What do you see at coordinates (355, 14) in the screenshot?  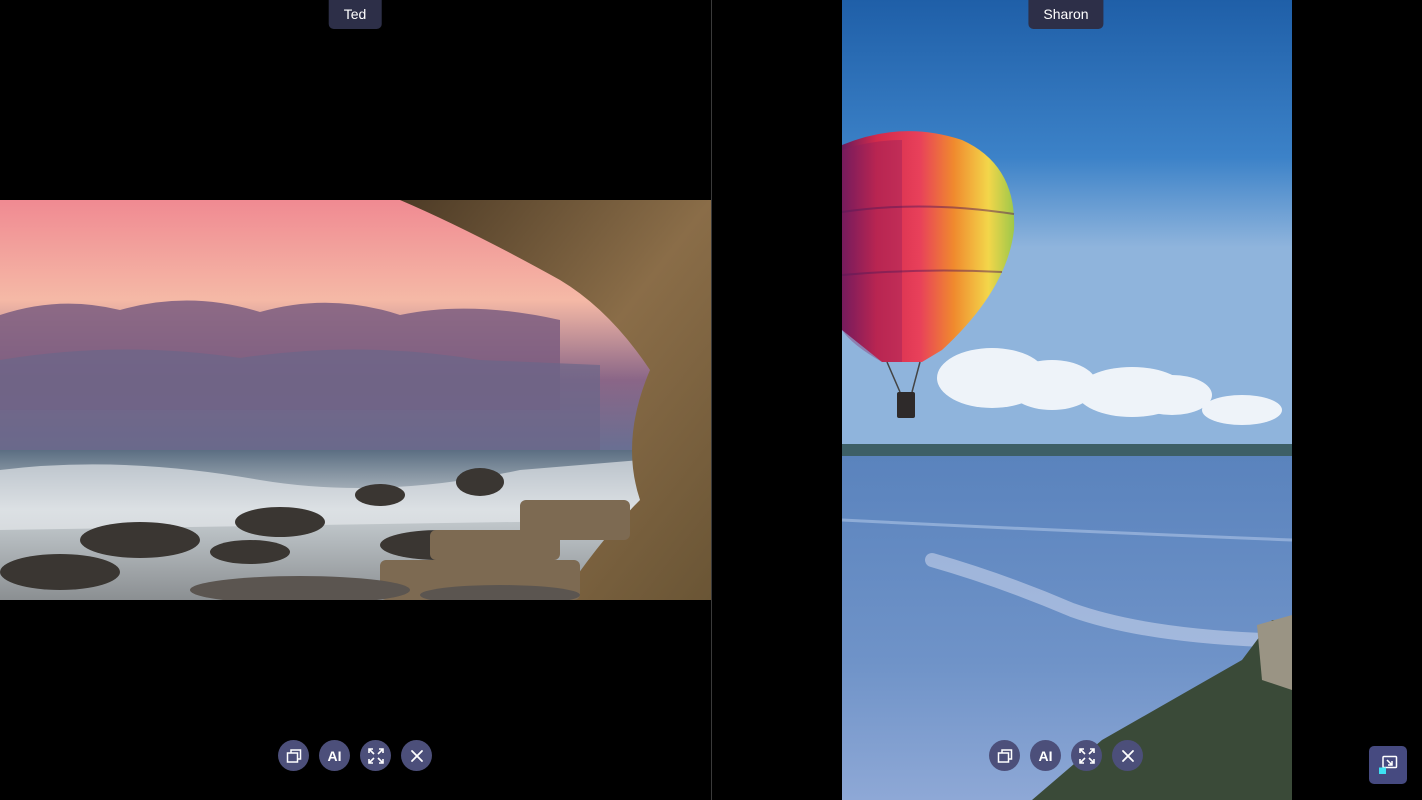 I see `participant-name-tag: Ted` at bounding box center [355, 14].